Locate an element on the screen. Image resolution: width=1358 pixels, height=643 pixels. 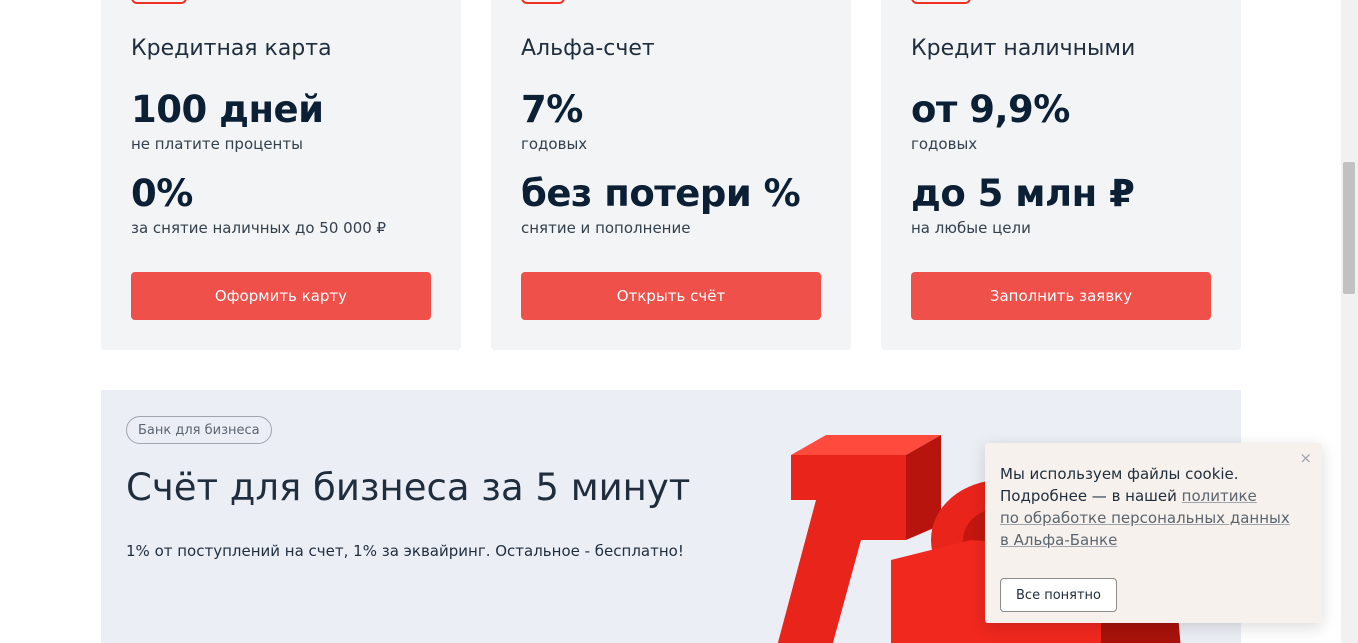
cookie-line-2: Подробнее — в нашей is located at coordinates (1091, 496).